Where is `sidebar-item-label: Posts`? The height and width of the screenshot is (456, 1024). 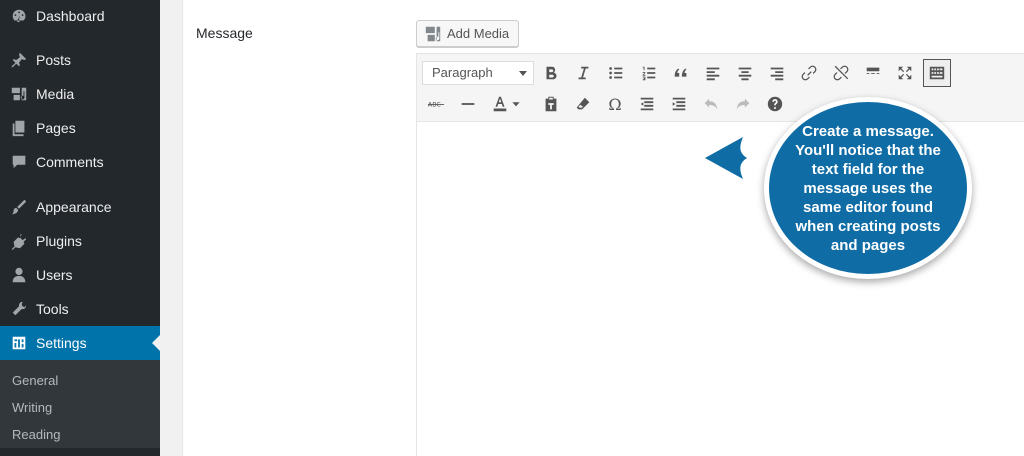 sidebar-item-label: Posts is located at coordinates (54, 60).